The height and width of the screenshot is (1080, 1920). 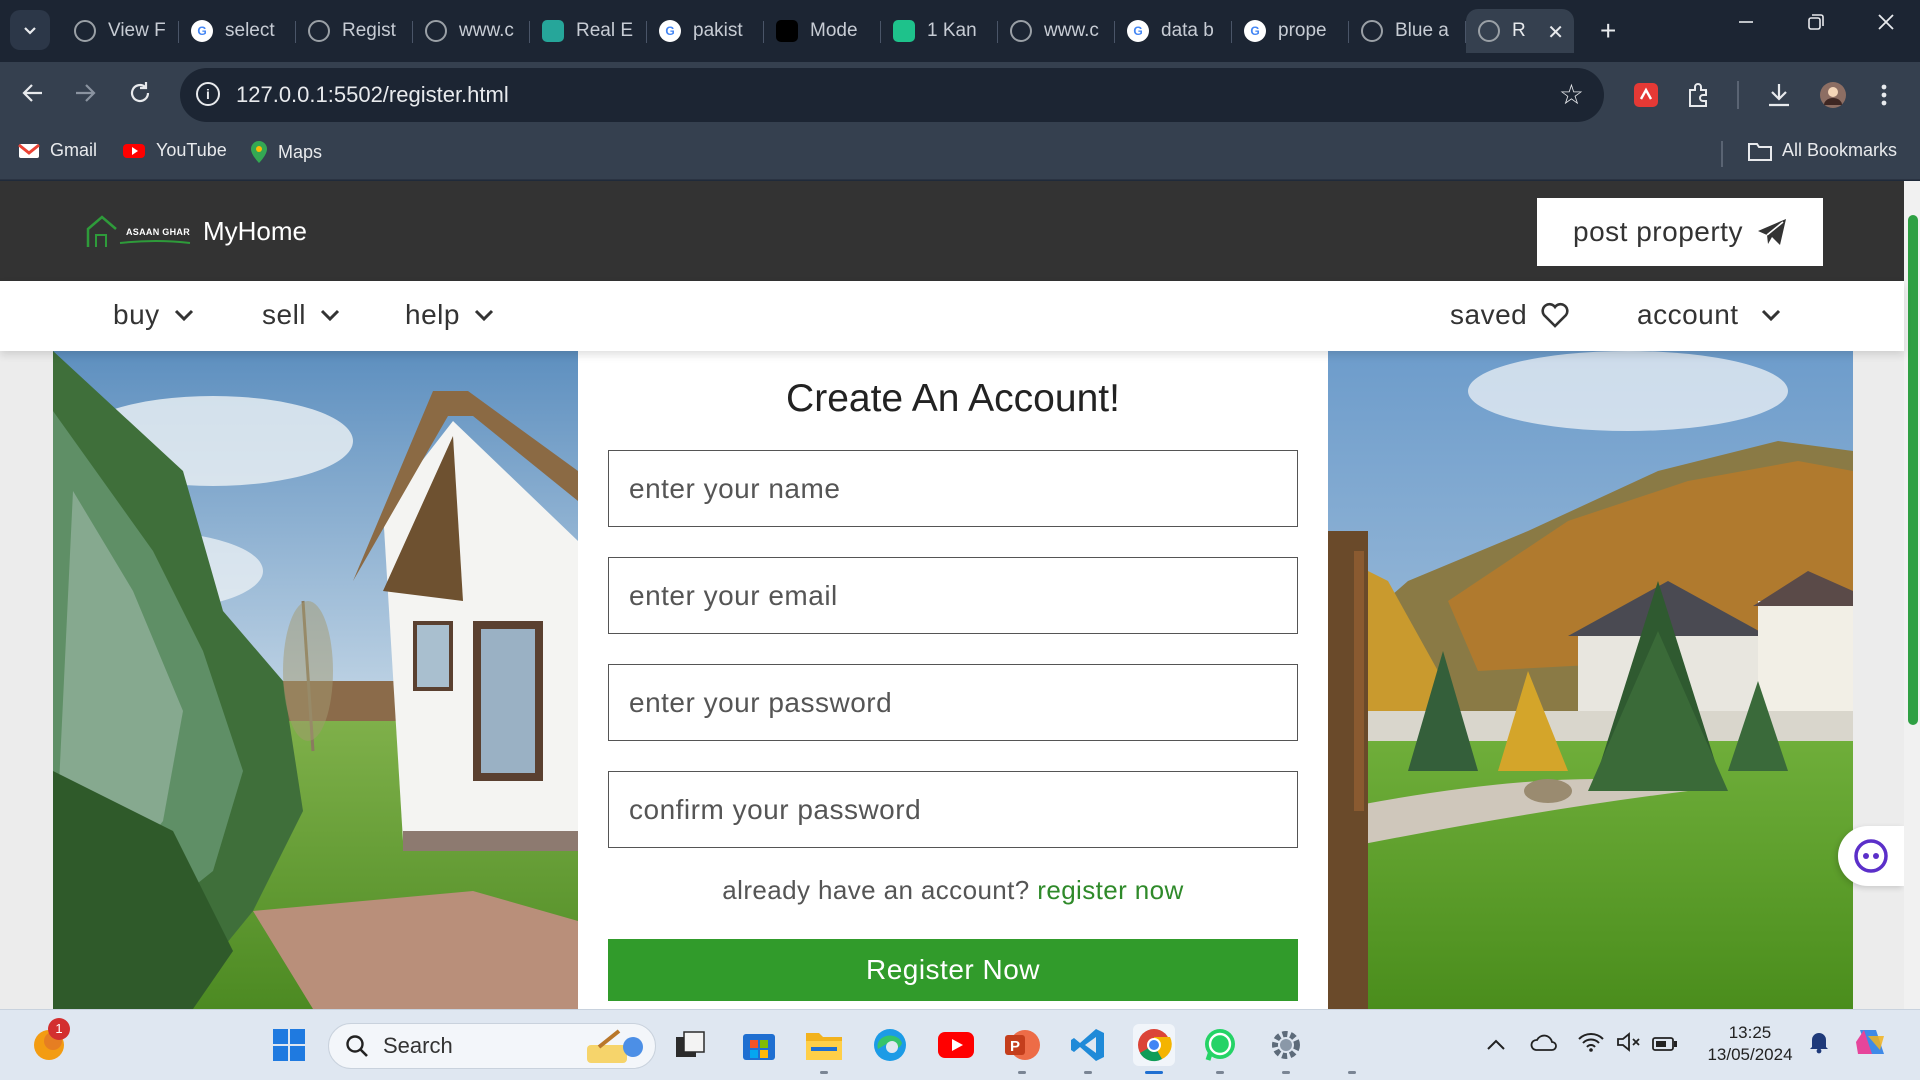 What do you see at coordinates (301, 315) in the screenshot?
I see `nav-sell: sell` at bounding box center [301, 315].